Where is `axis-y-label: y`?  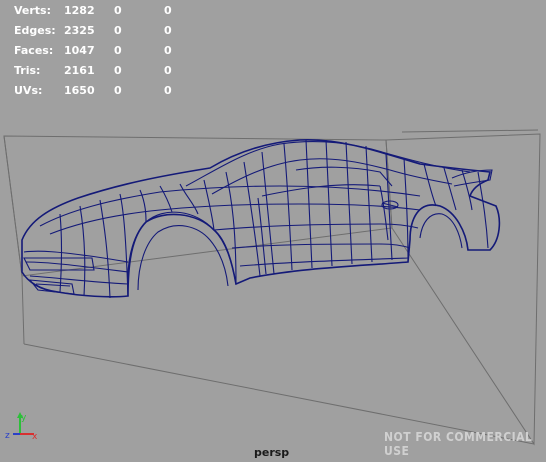
axis-y-label: y is located at coordinates (24, 418).